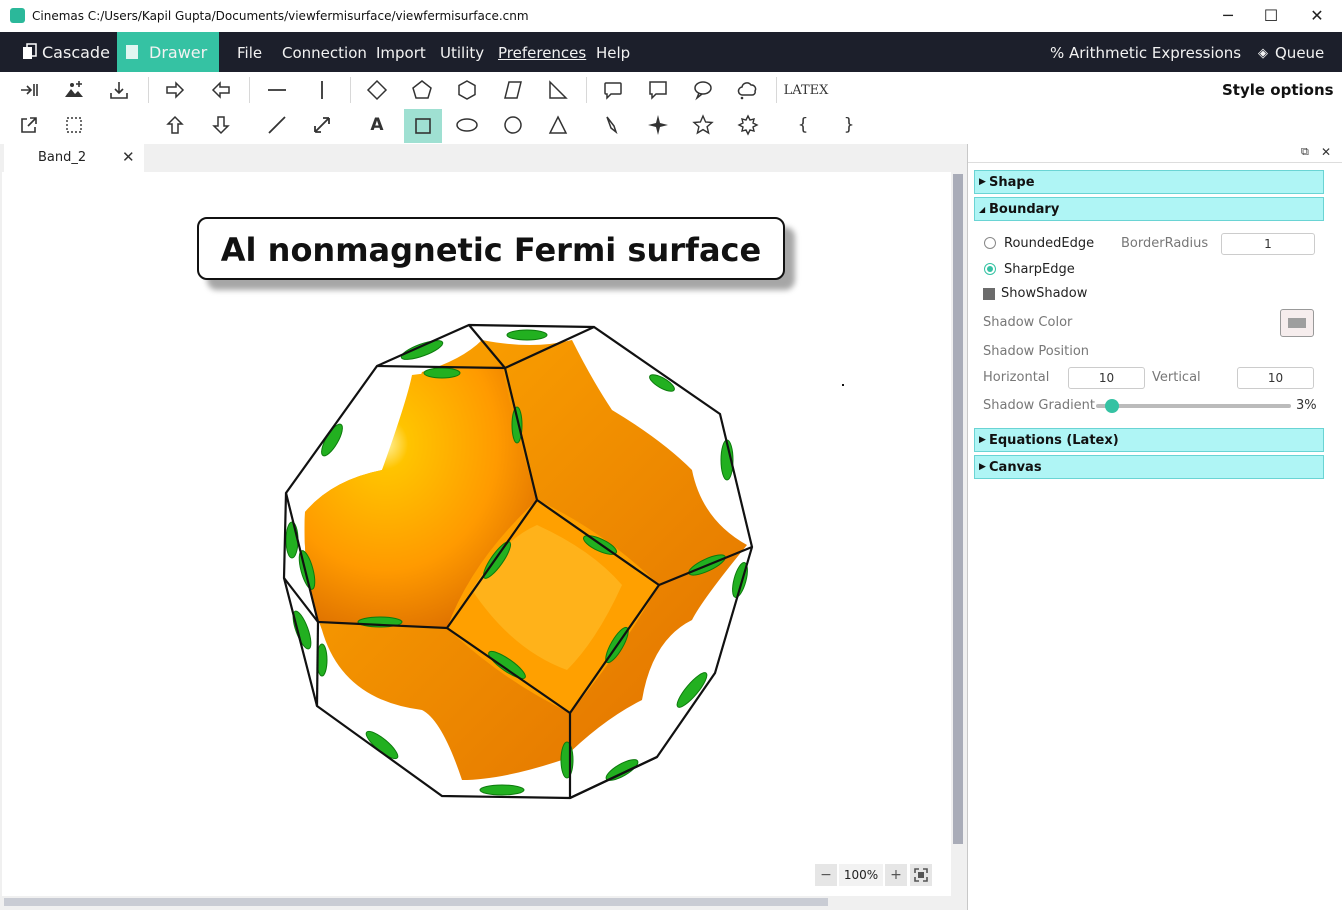 Image resolution: width=1342 pixels, height=910 pixels. What do you see at coordinates (401, 53) in the screenshot?
I see `menu-import: Import` at bounding box center [401, 53].